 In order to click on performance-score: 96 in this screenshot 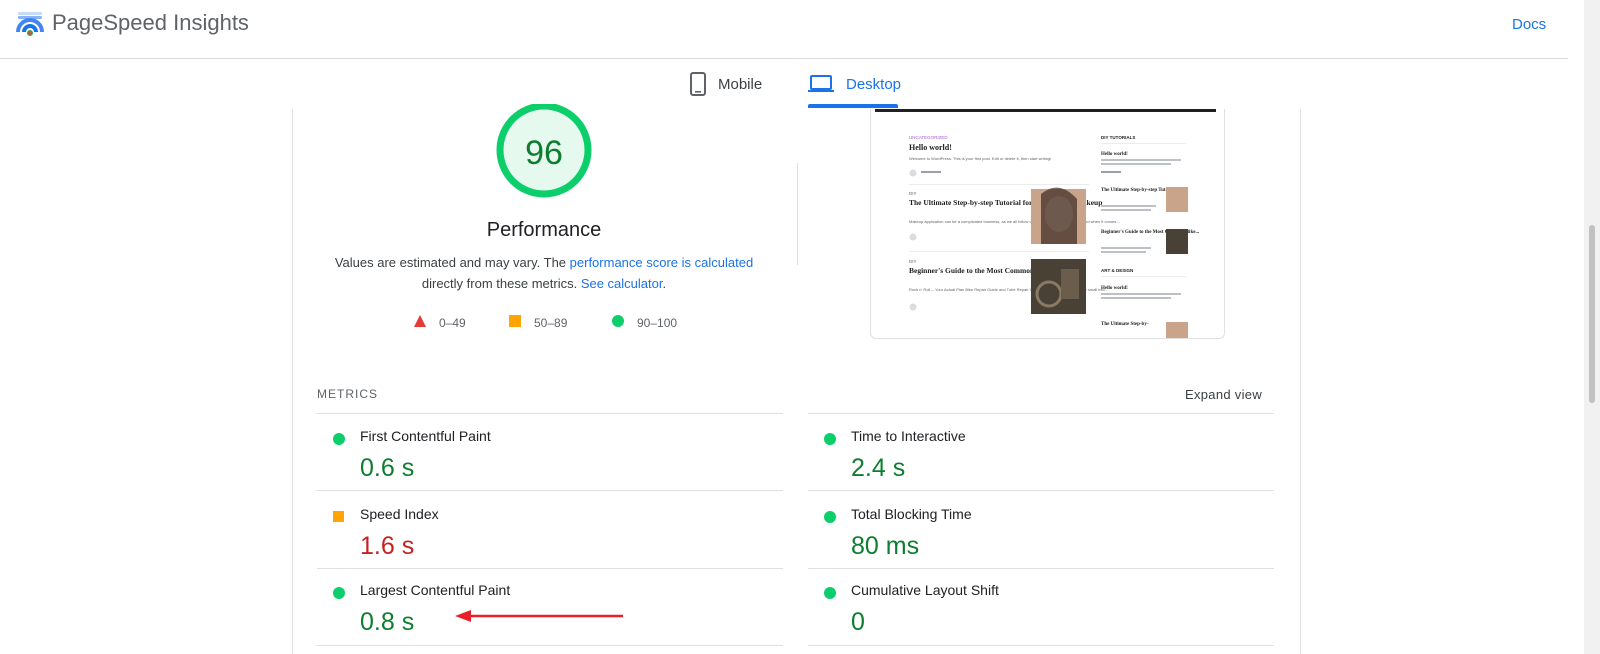, I will do `click(544, 153)`.